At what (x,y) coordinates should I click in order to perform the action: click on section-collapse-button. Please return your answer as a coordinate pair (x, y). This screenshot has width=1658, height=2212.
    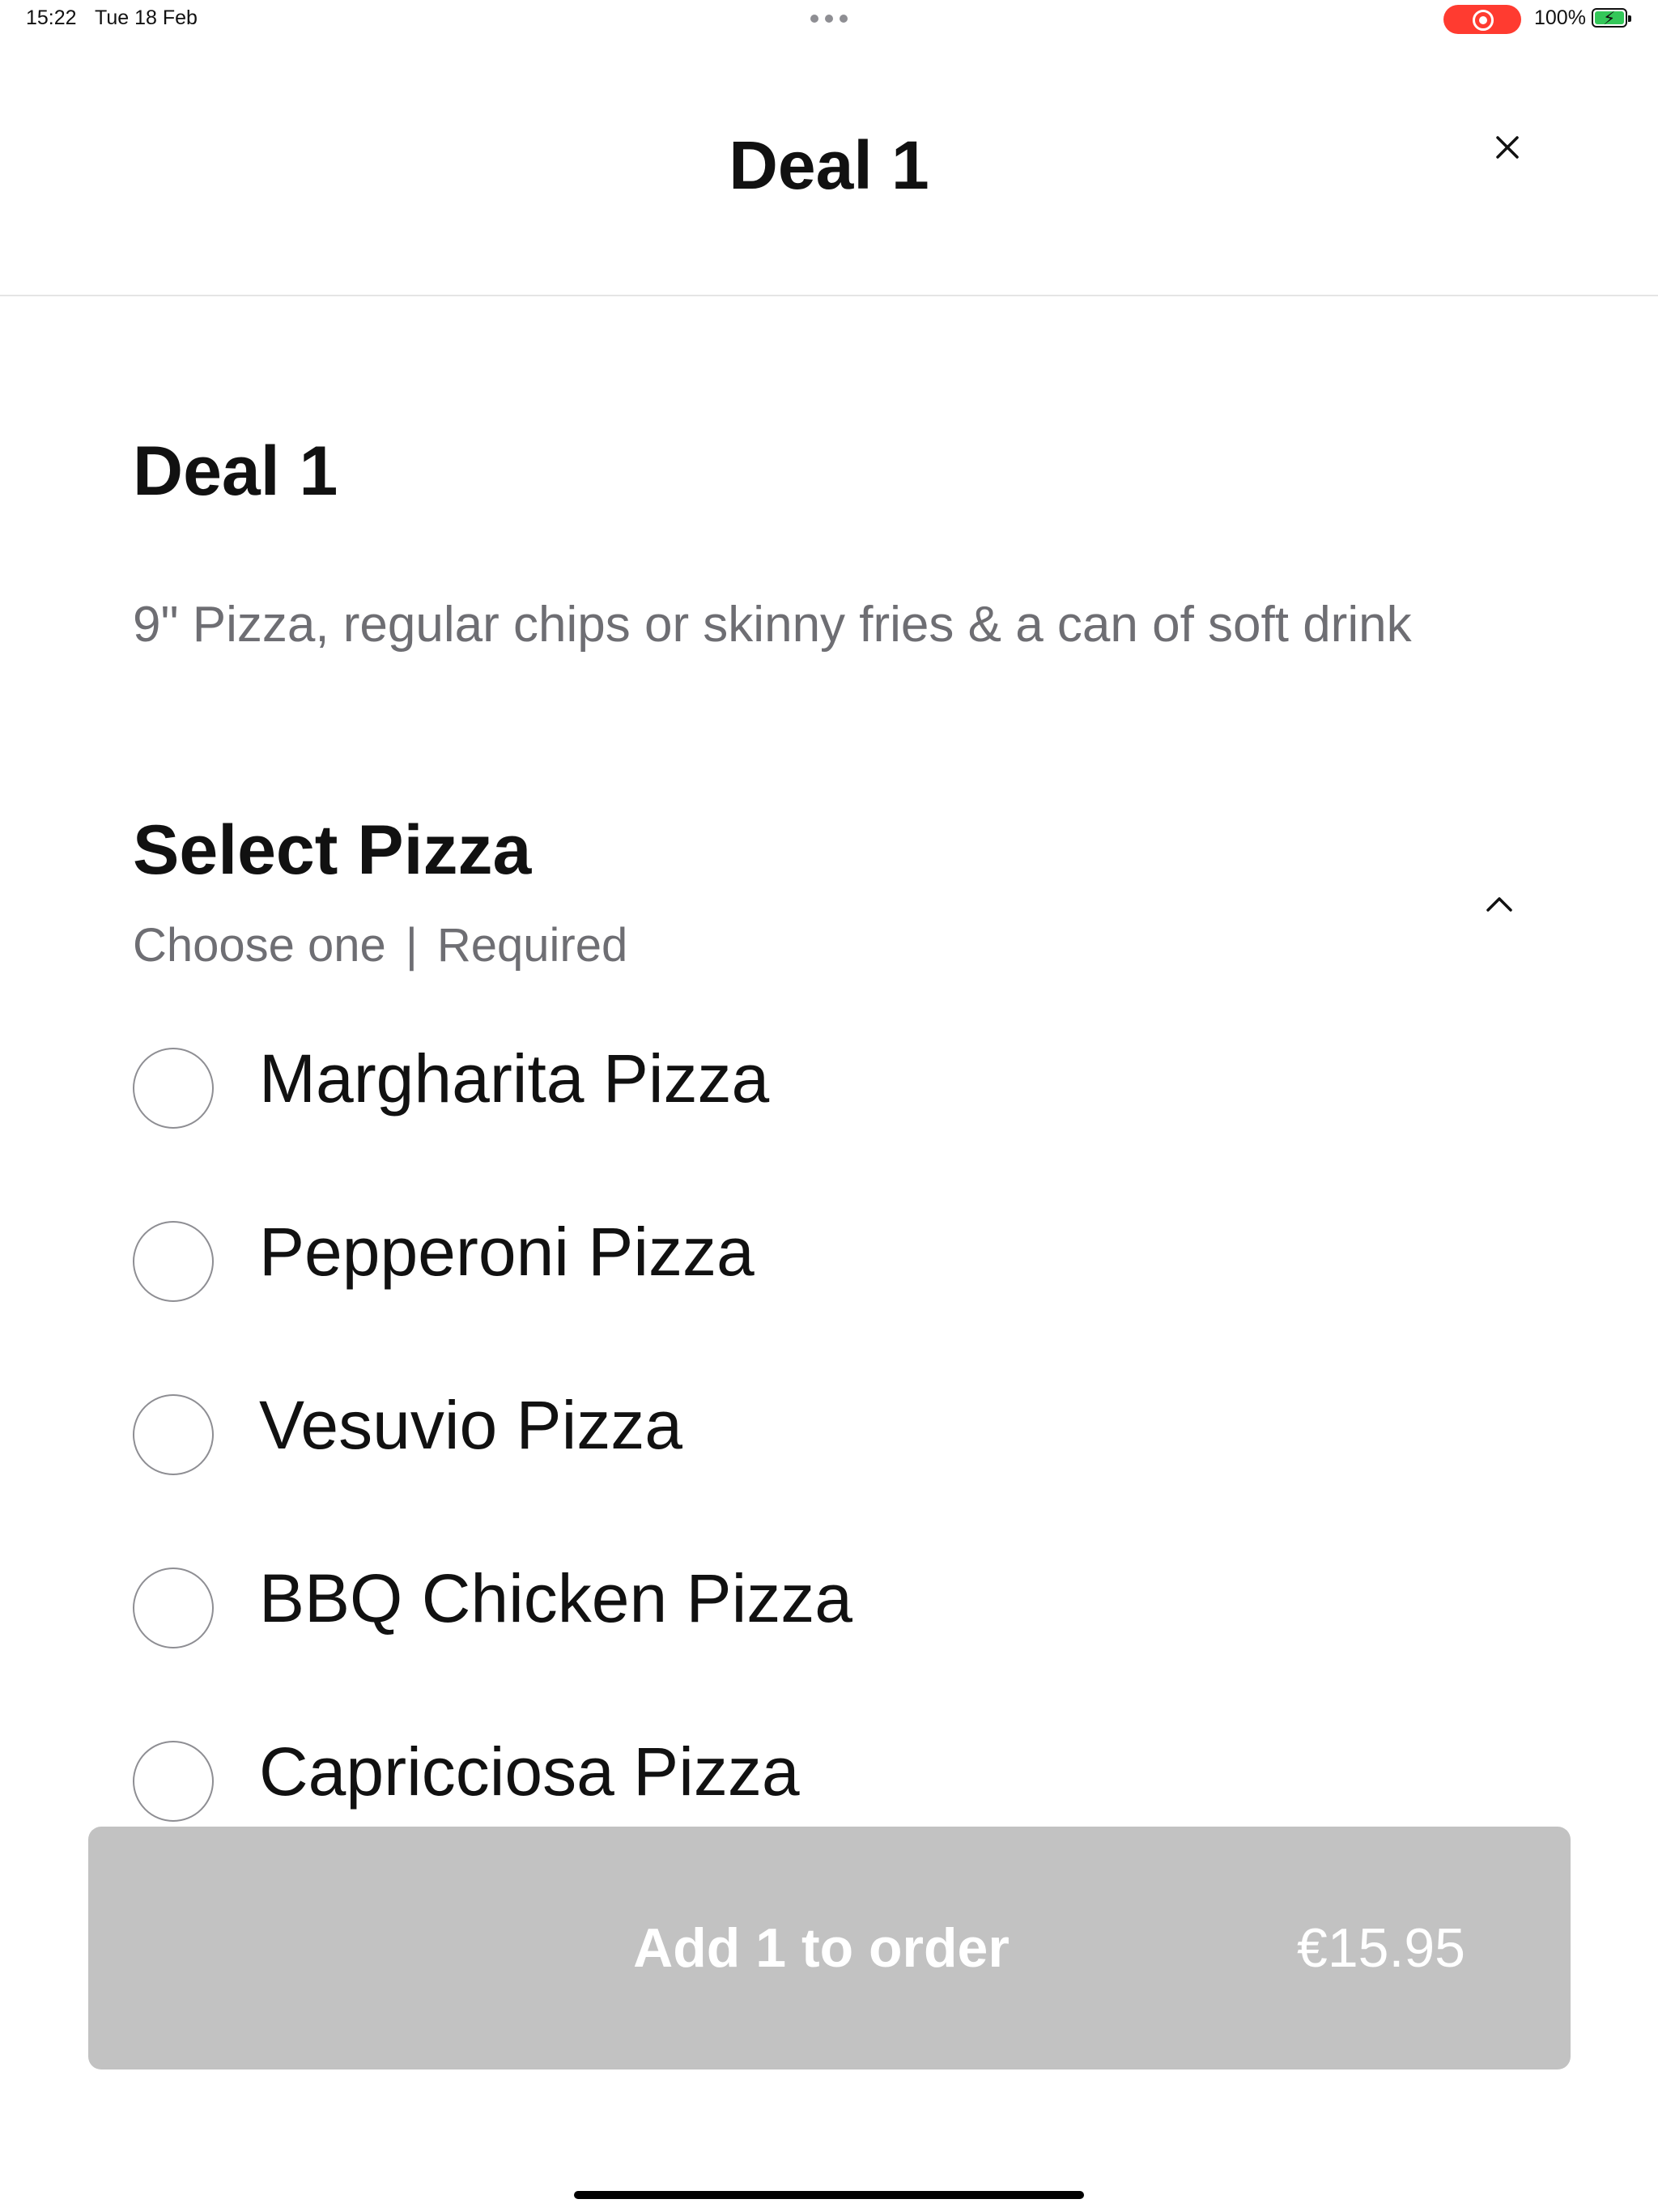
    Looking at the image, I should click on (1499, 904).